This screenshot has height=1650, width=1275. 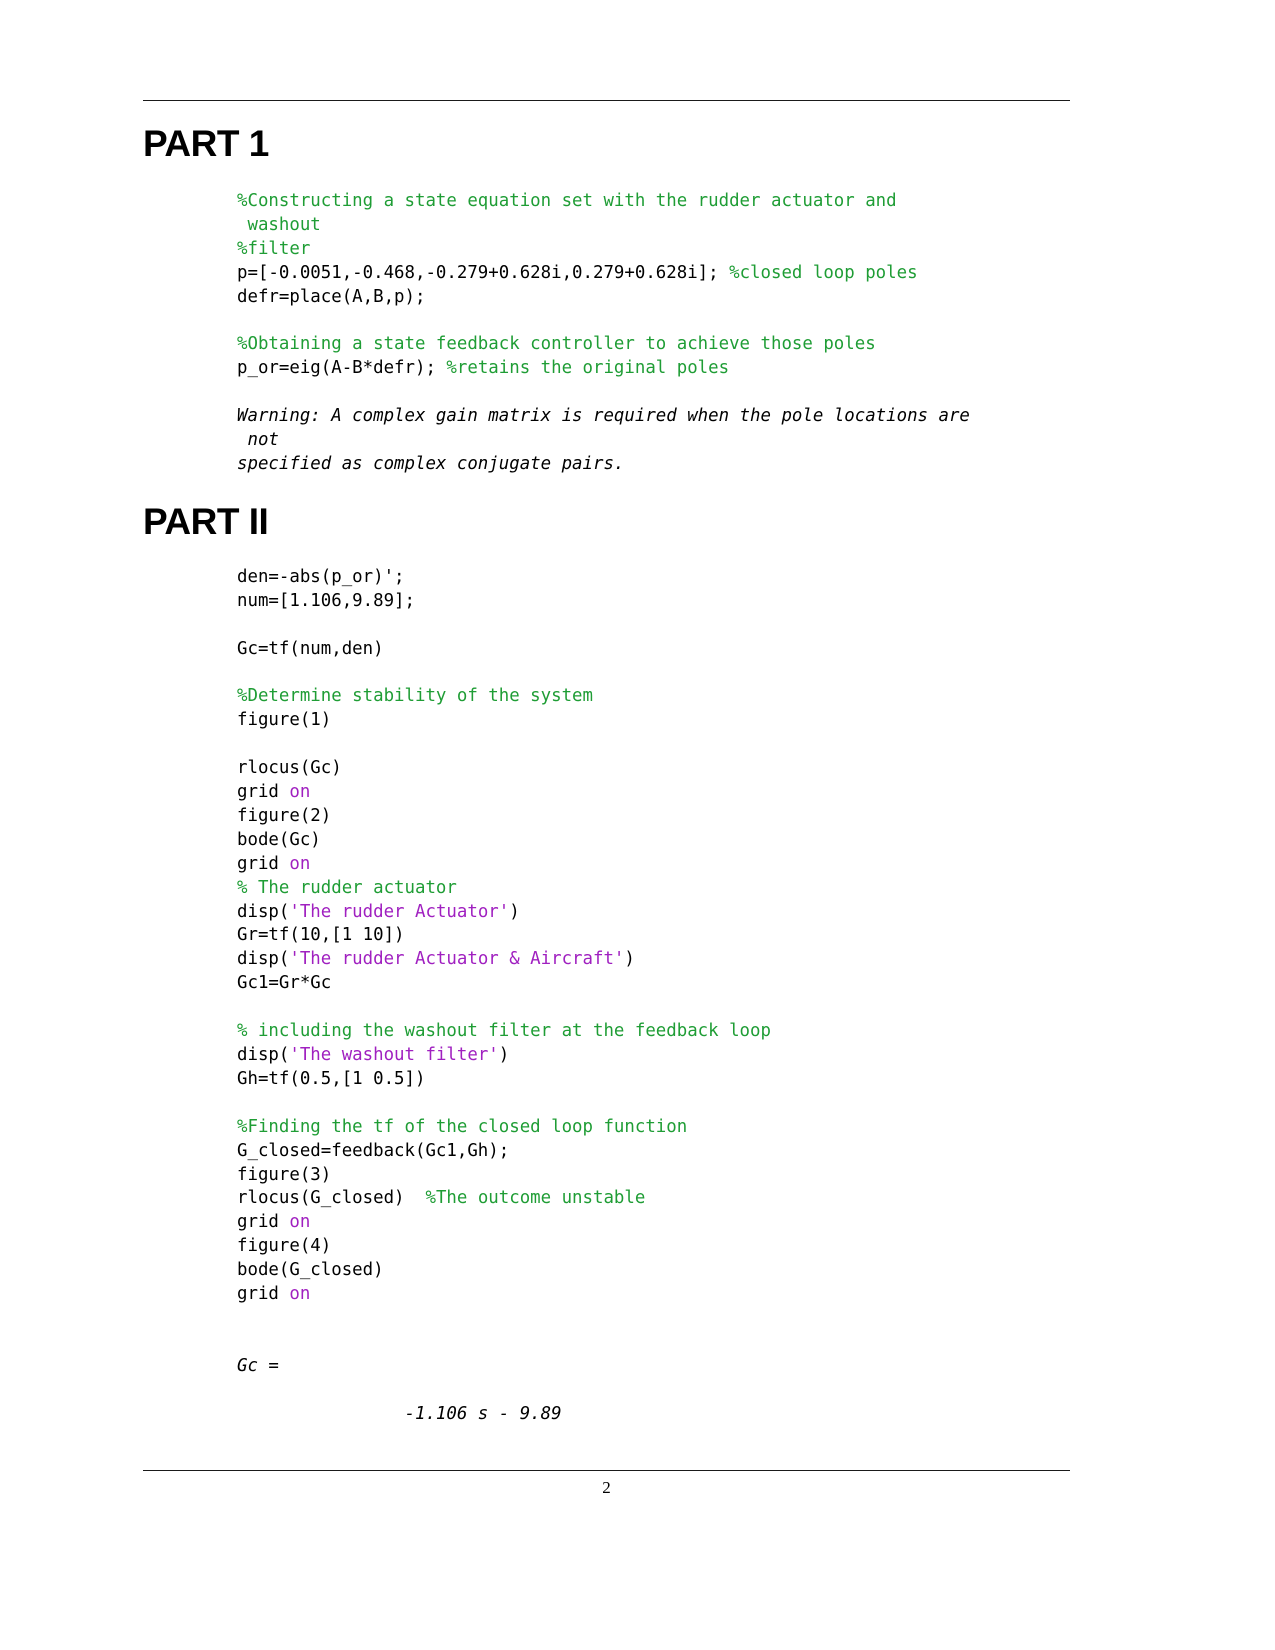 What do you see at coordinates (331, 296) in the screenshot?
I see `code-text: defr=place(A,B,p);` at bounding box center [331, 296].